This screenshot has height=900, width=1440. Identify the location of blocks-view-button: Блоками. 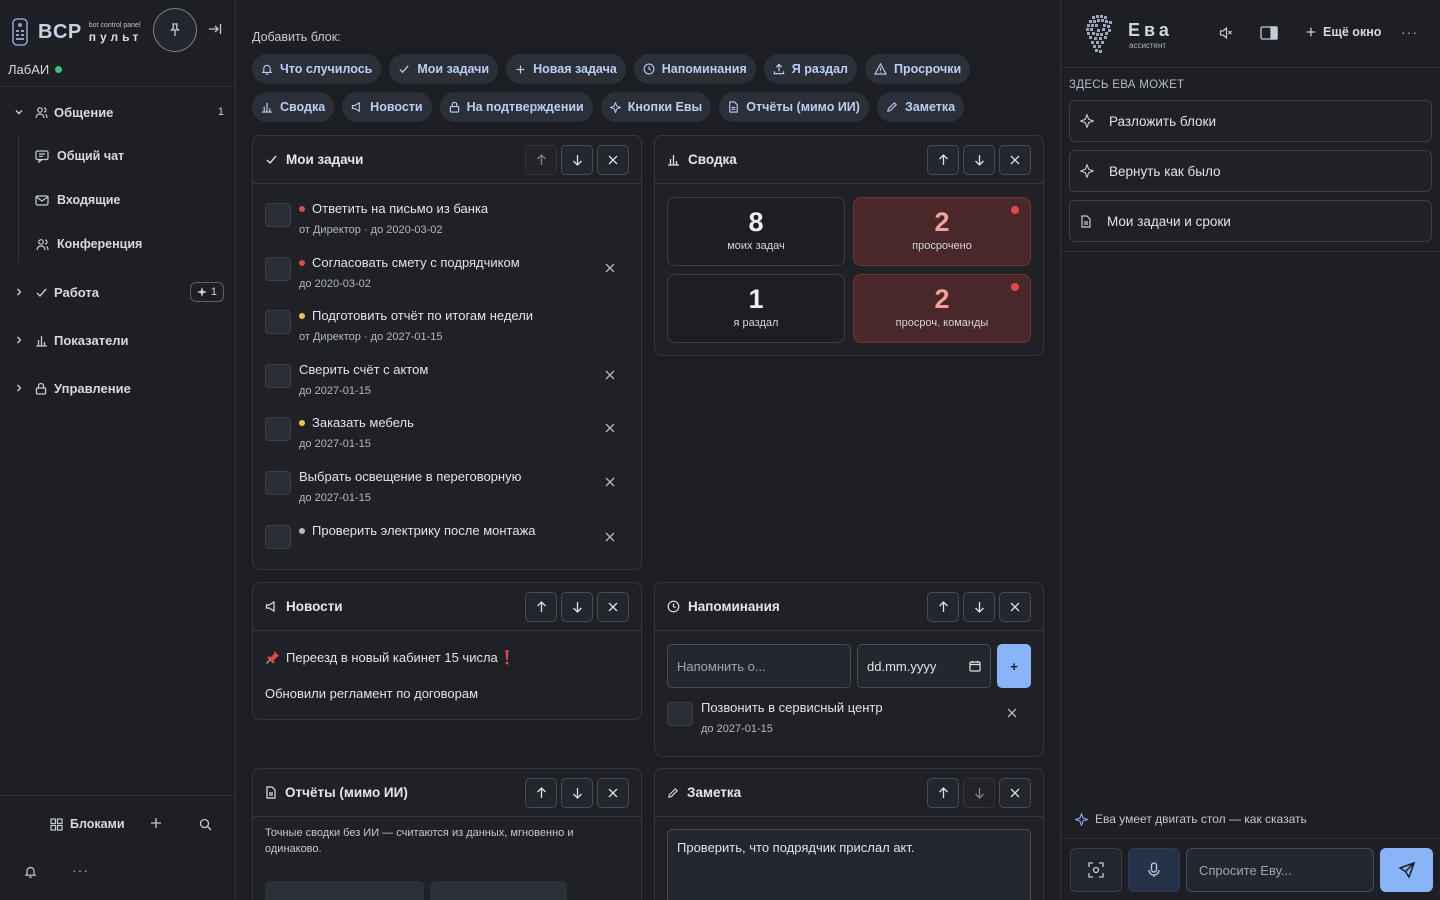
(87, 824).